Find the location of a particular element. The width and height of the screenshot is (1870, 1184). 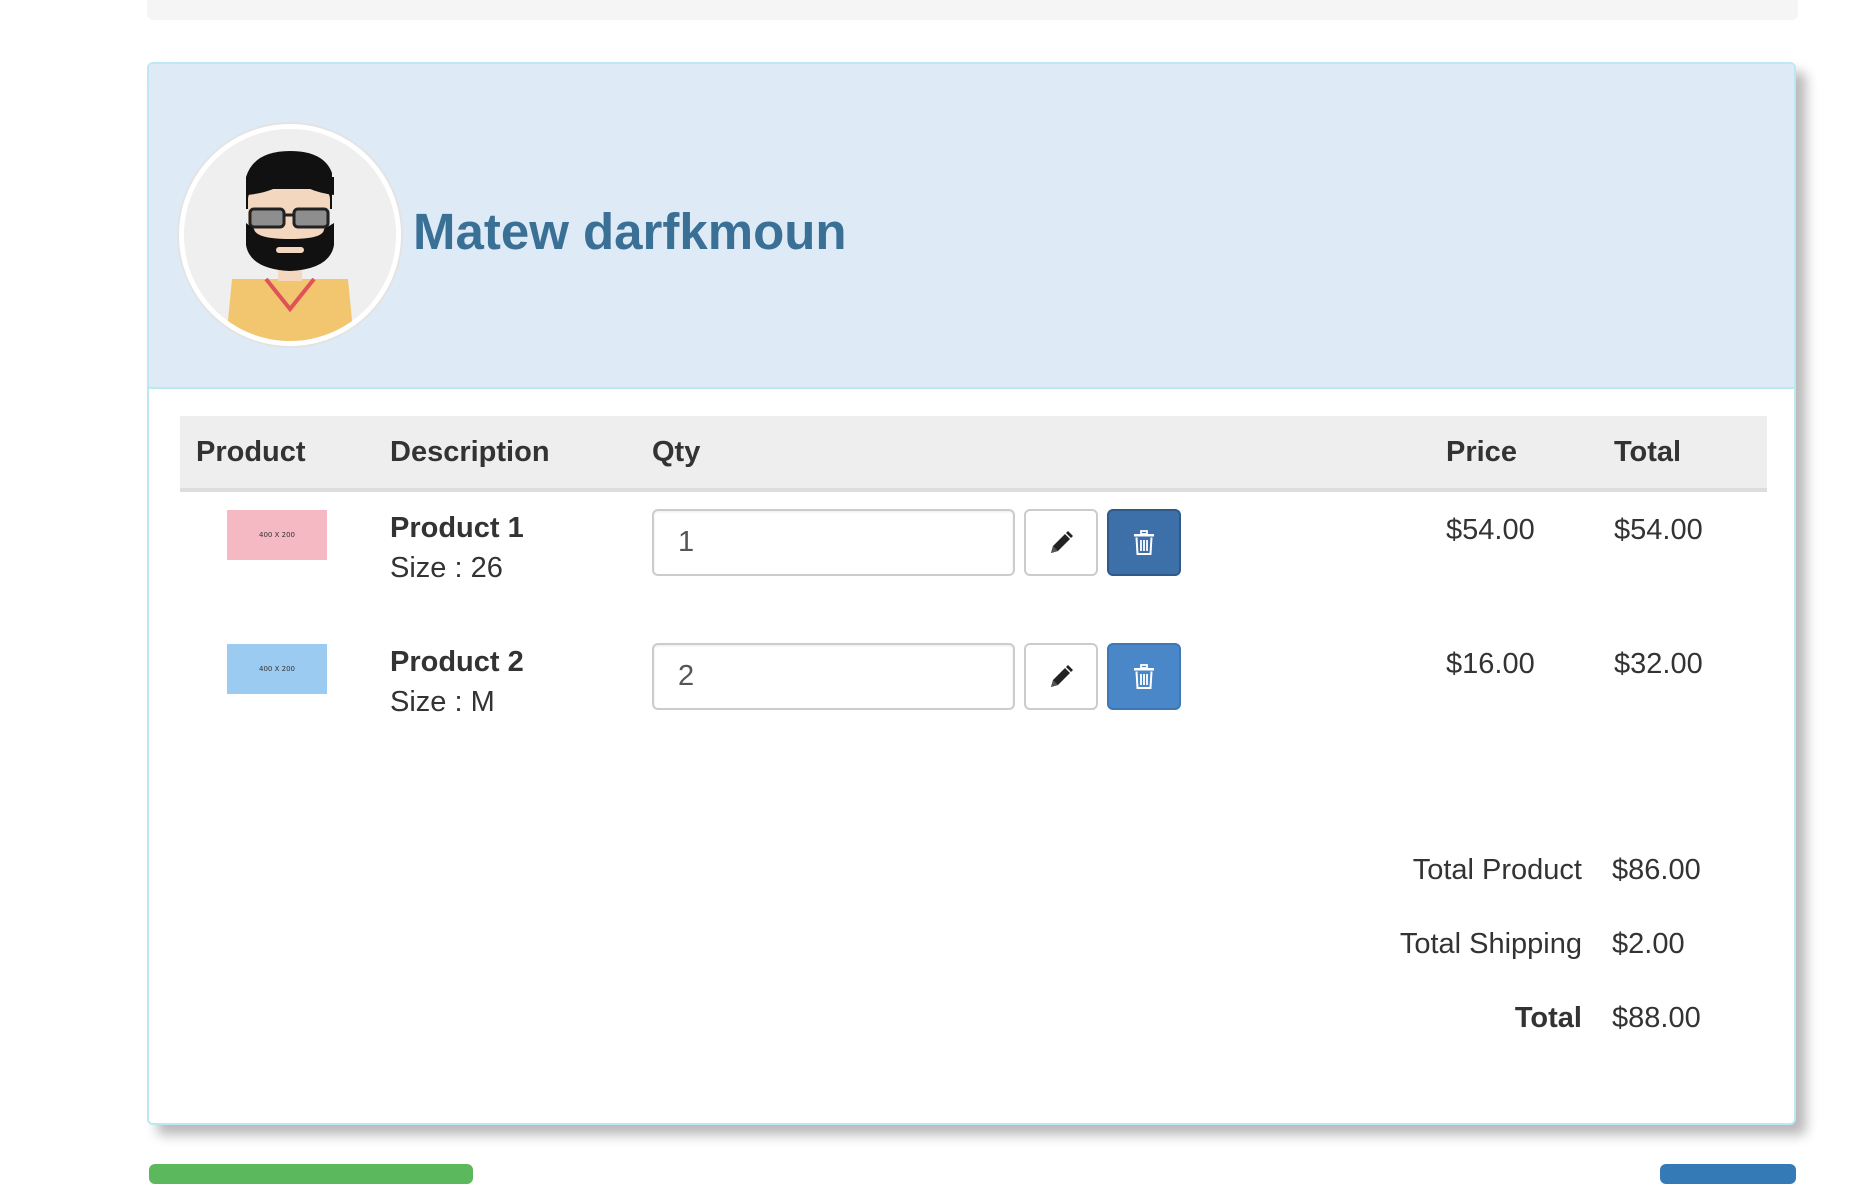

total-label: Total is located at coordinates (1548, 1018).